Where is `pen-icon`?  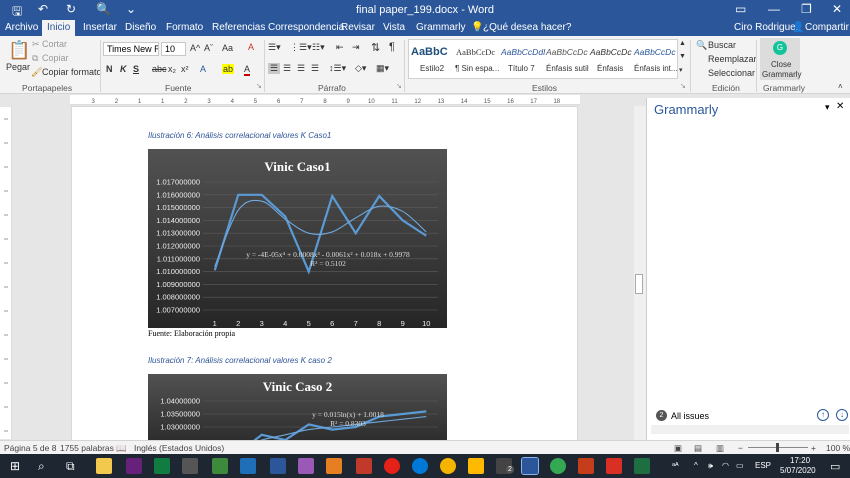
pen-icon is located at coordinates (306, 466).